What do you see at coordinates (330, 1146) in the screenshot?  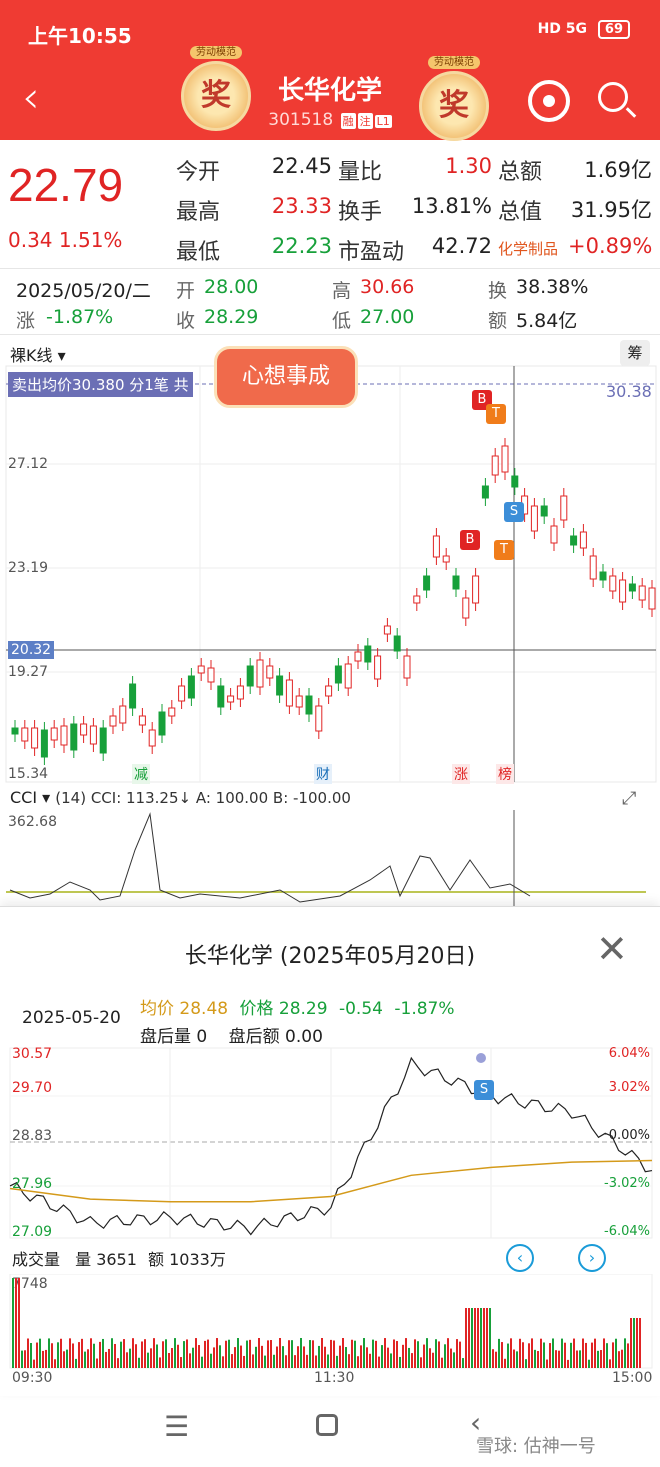 I see `intraday-chart` at bounding box center [330, 1146].